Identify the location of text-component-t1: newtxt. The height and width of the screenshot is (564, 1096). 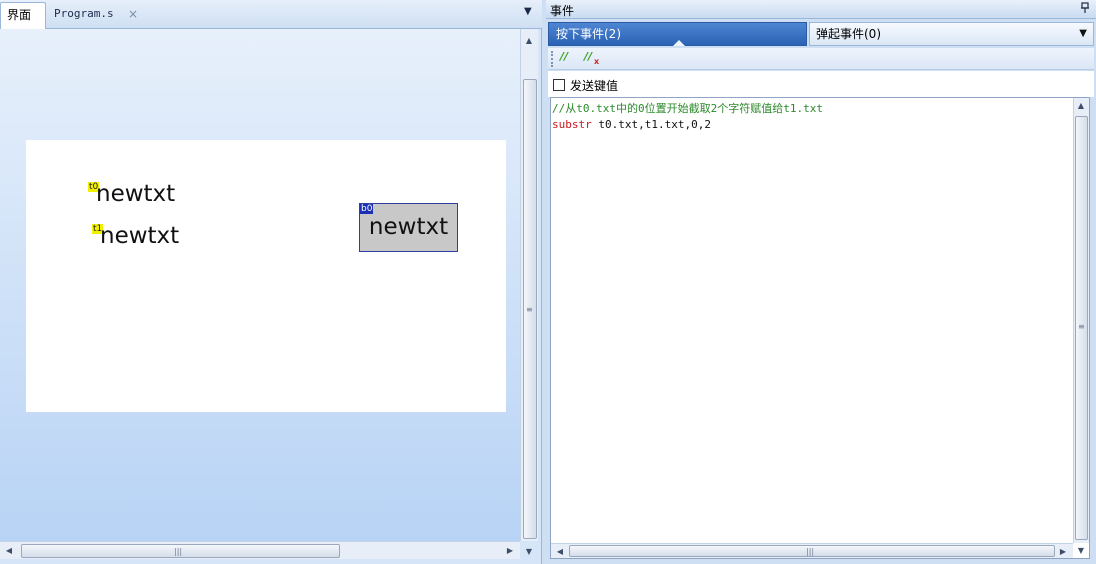
(139, 236).